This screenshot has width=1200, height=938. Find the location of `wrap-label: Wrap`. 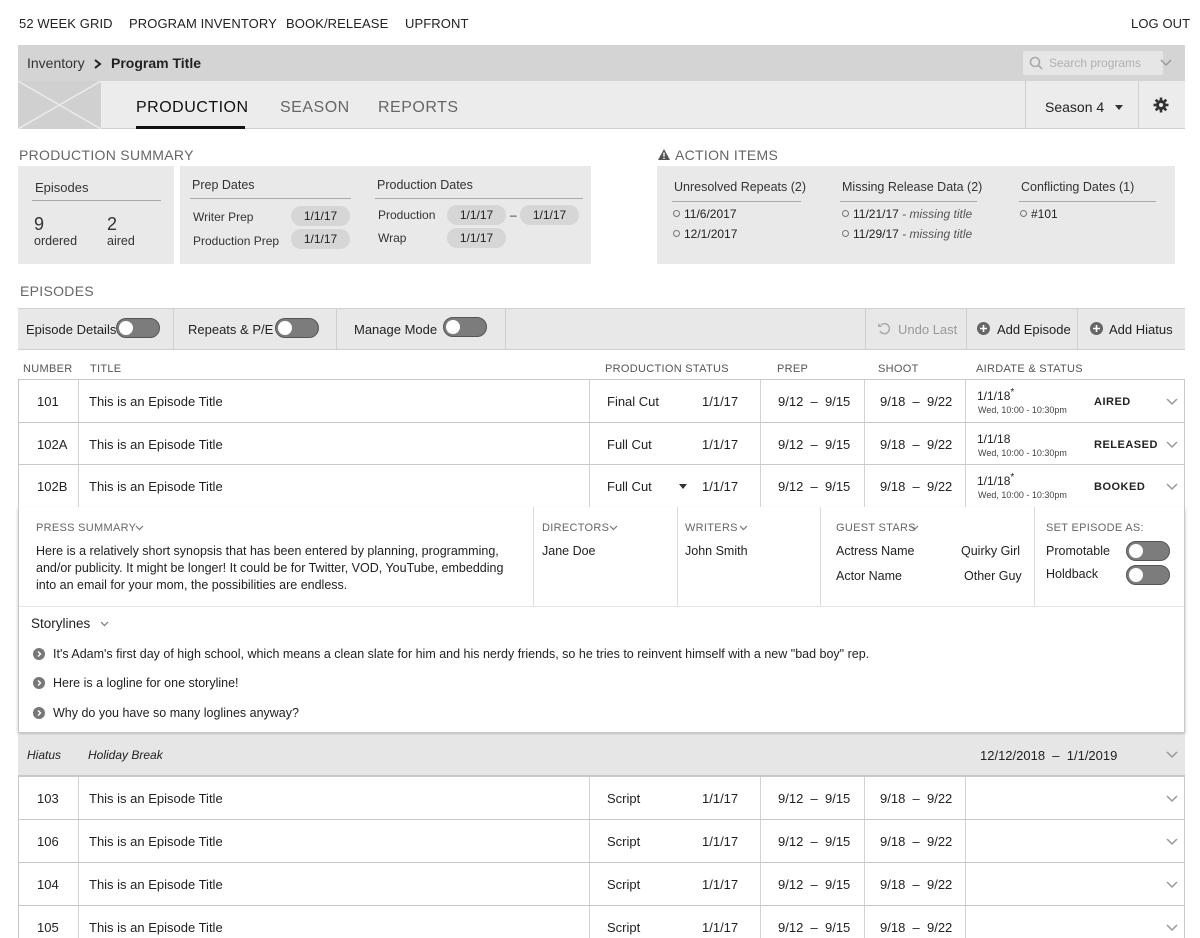

wrap-label: Wrap is located at coordinates (392, 238).